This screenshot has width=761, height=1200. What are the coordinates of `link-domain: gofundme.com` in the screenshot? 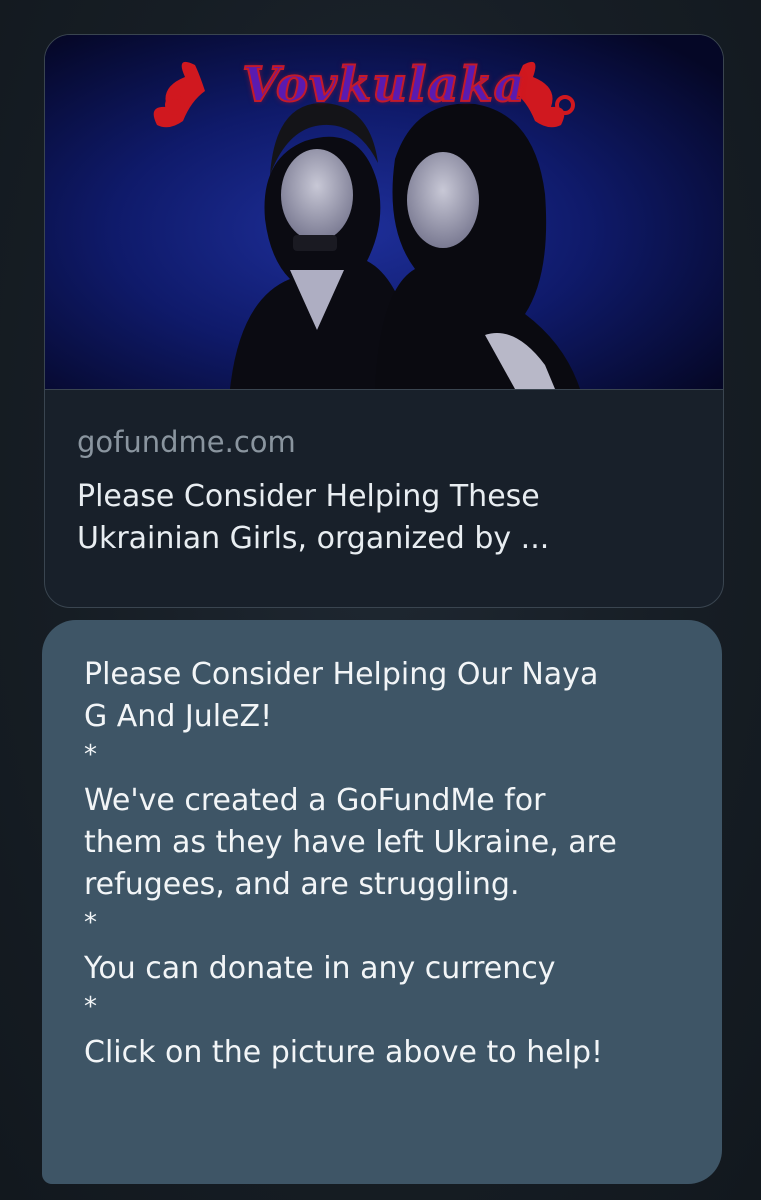 It's located at (186, 442).